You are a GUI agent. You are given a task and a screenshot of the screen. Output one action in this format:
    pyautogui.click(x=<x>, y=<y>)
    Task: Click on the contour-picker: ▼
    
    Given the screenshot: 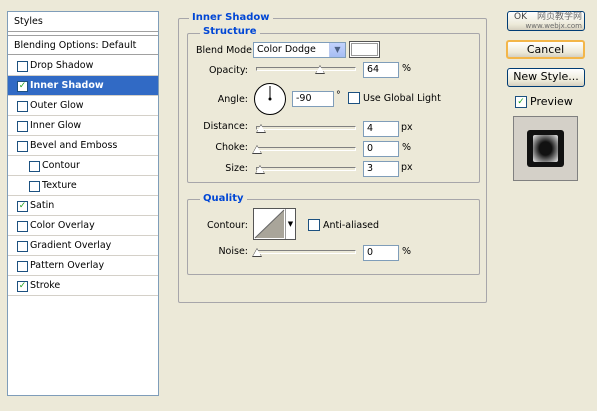 What is the action you would take?
    pyautogui.click(x=274, y=224)
    